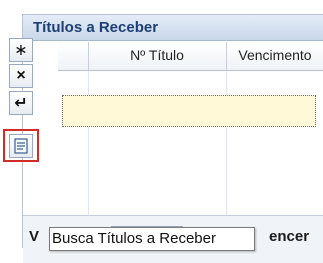  Describe the element at coordinates (289, 236) in the screenshot. I see `footer-label-right: encer` at that location.